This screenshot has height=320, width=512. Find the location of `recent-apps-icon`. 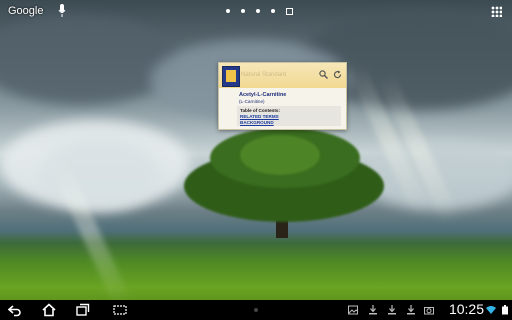

recent-apps-icon is located at coordinates (83, 310).